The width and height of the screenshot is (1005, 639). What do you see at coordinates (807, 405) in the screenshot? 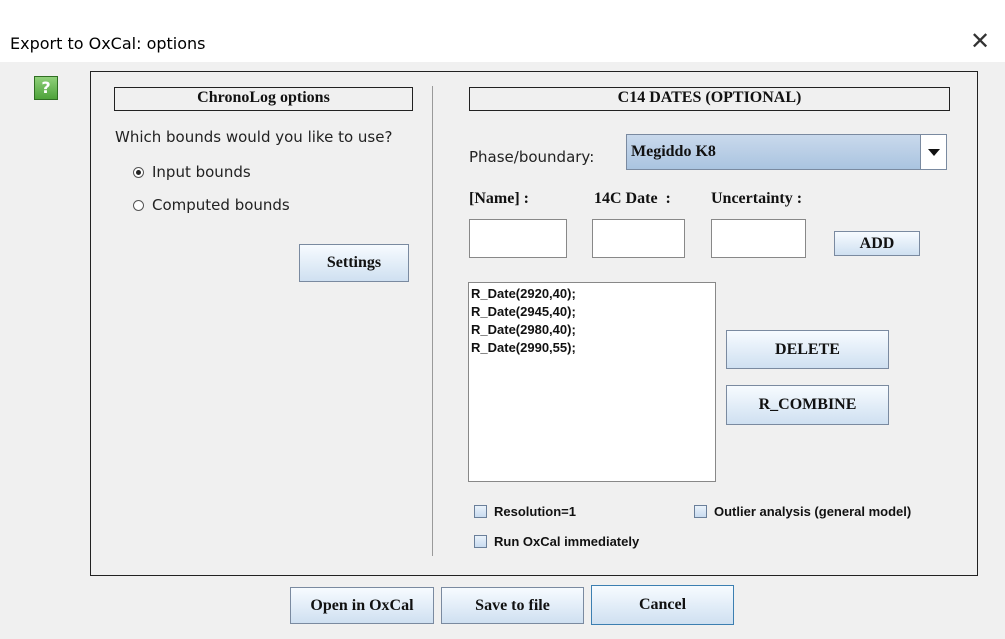
I see `r-combine-button: R_COMBINE` at bounding box center [807, 405].